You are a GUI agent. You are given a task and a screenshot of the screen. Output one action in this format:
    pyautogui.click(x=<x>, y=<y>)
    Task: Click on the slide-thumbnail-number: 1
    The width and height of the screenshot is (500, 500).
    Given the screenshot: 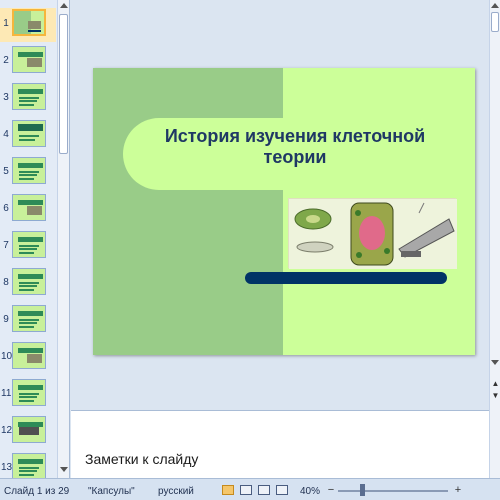 What is the action you would take?
    pyautogui.click(x=6, y=23)
    